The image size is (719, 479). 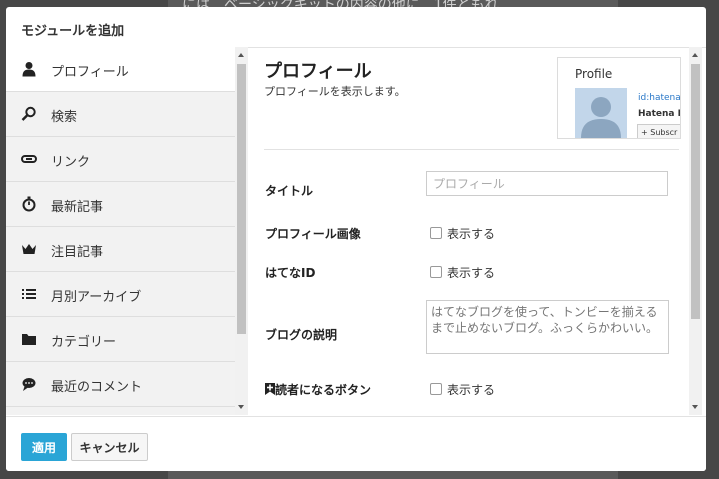 I want to click on module-description: プロフィールを表示します。, so click(x=335, y=91).